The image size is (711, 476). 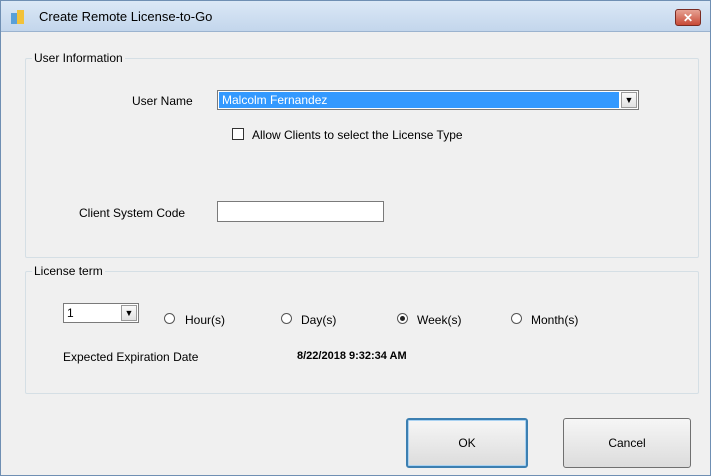 I want to click on app-icon, so click(x=19, y=17).